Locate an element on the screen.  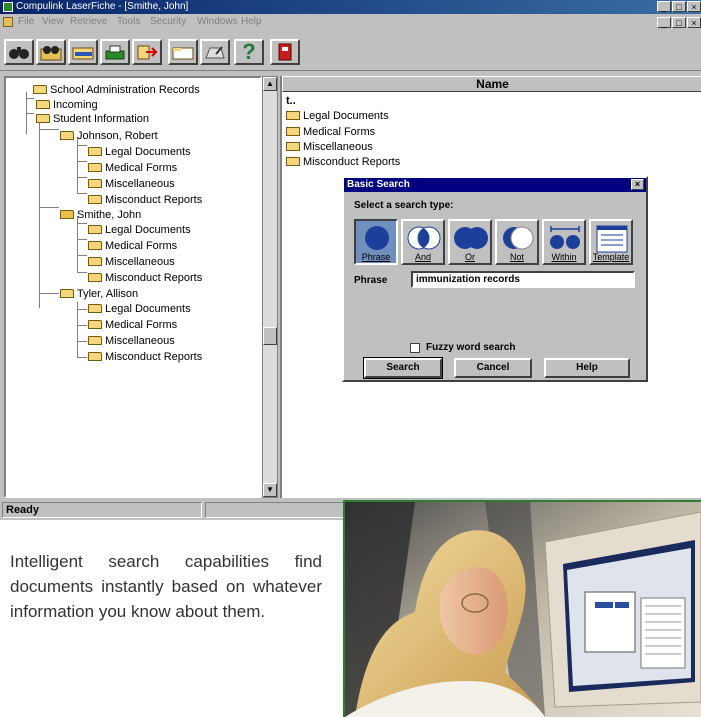
fuzzy-search-checkbox is located at coordinates (415, 348).